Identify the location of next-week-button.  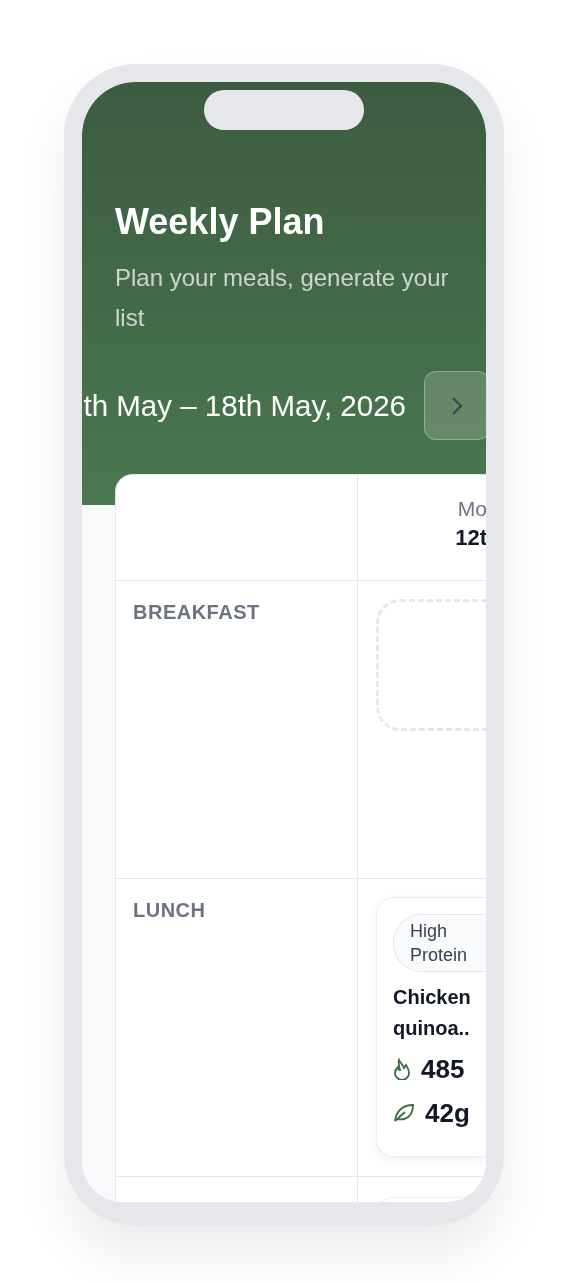
(455, 405).